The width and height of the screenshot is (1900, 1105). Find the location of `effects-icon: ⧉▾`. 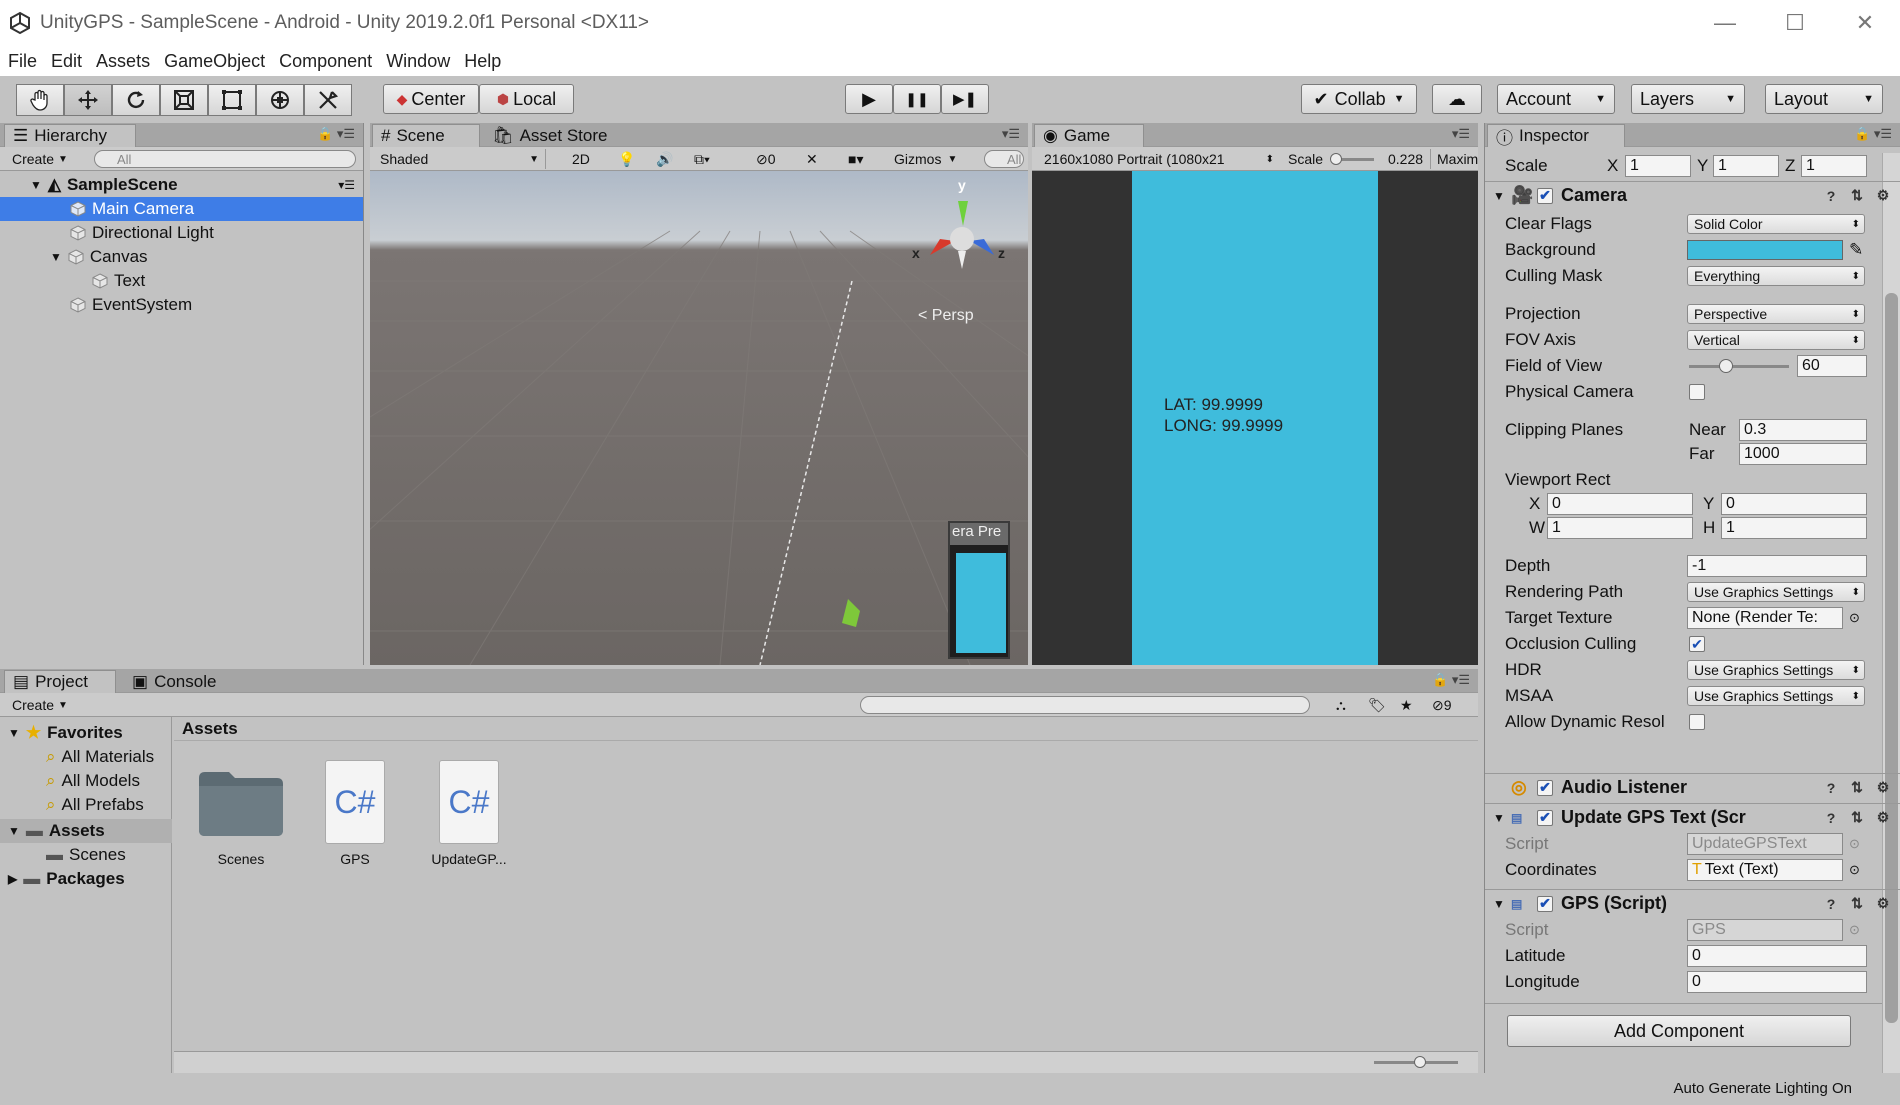

effects-icon: ⧉▾ is located at coordinates (702, 159).